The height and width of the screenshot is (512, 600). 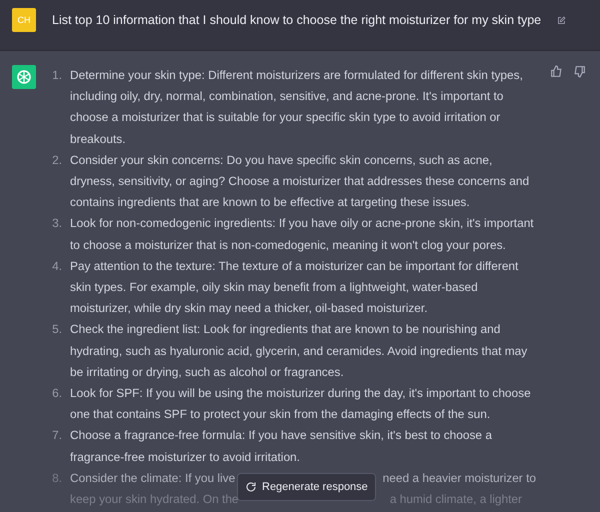 What do you see at coordinates (301, 404) in the screenshot?
I see `list-item-text: Look for SPF: If you will be using the moisturizer during the day, it's important to choose one that contains SPF to protect your skin from the damaging effects of the sun.` at bounding box center [301, 404].